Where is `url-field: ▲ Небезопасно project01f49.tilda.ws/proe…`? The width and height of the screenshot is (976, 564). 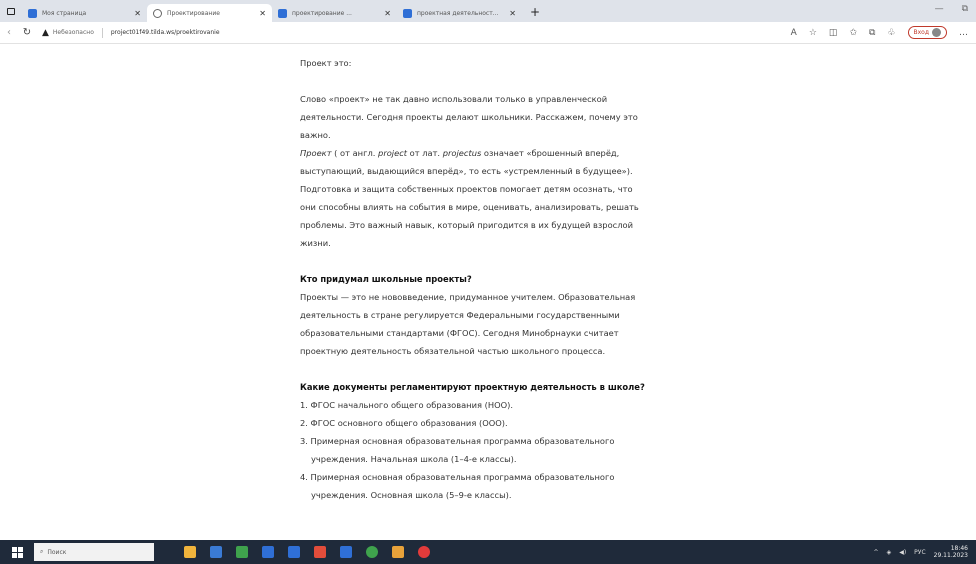
url-field: ▲ Небезопасно project01f49.tilda.ws/proe… is located at coordinates (131, 33).